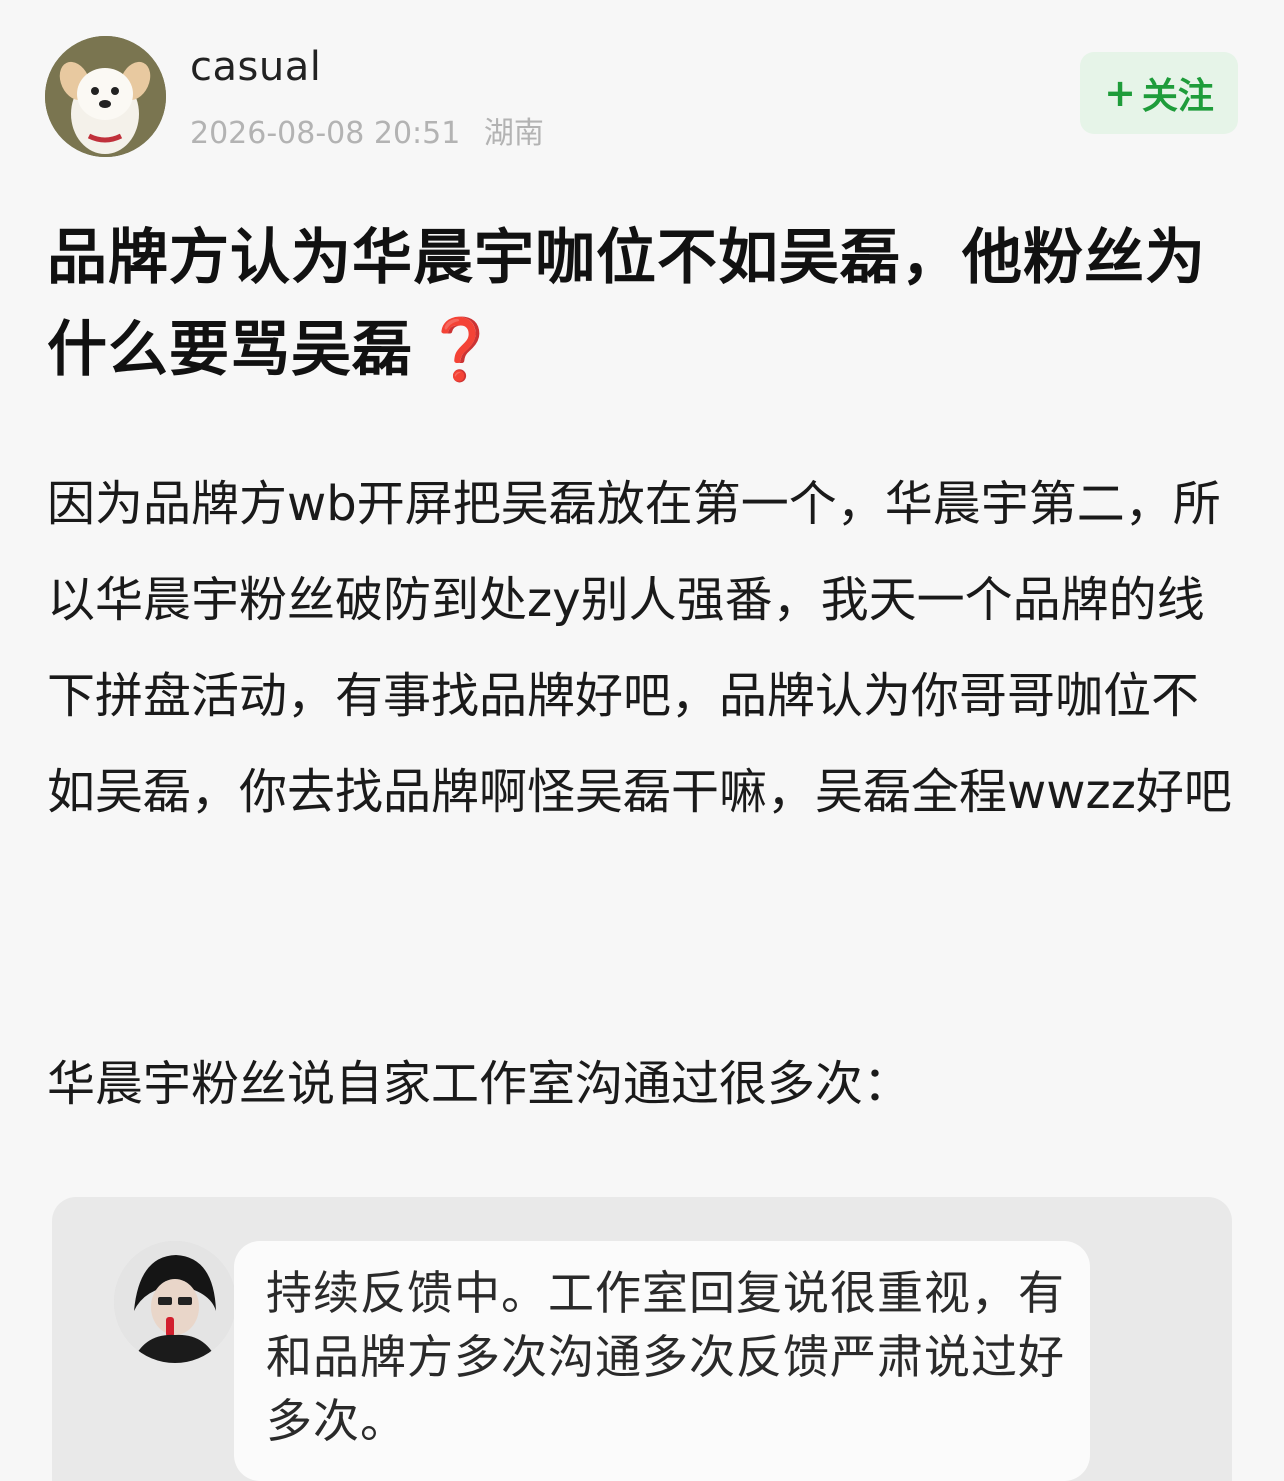  I want to click on singer-avatar-icon, so click(175, 1302).